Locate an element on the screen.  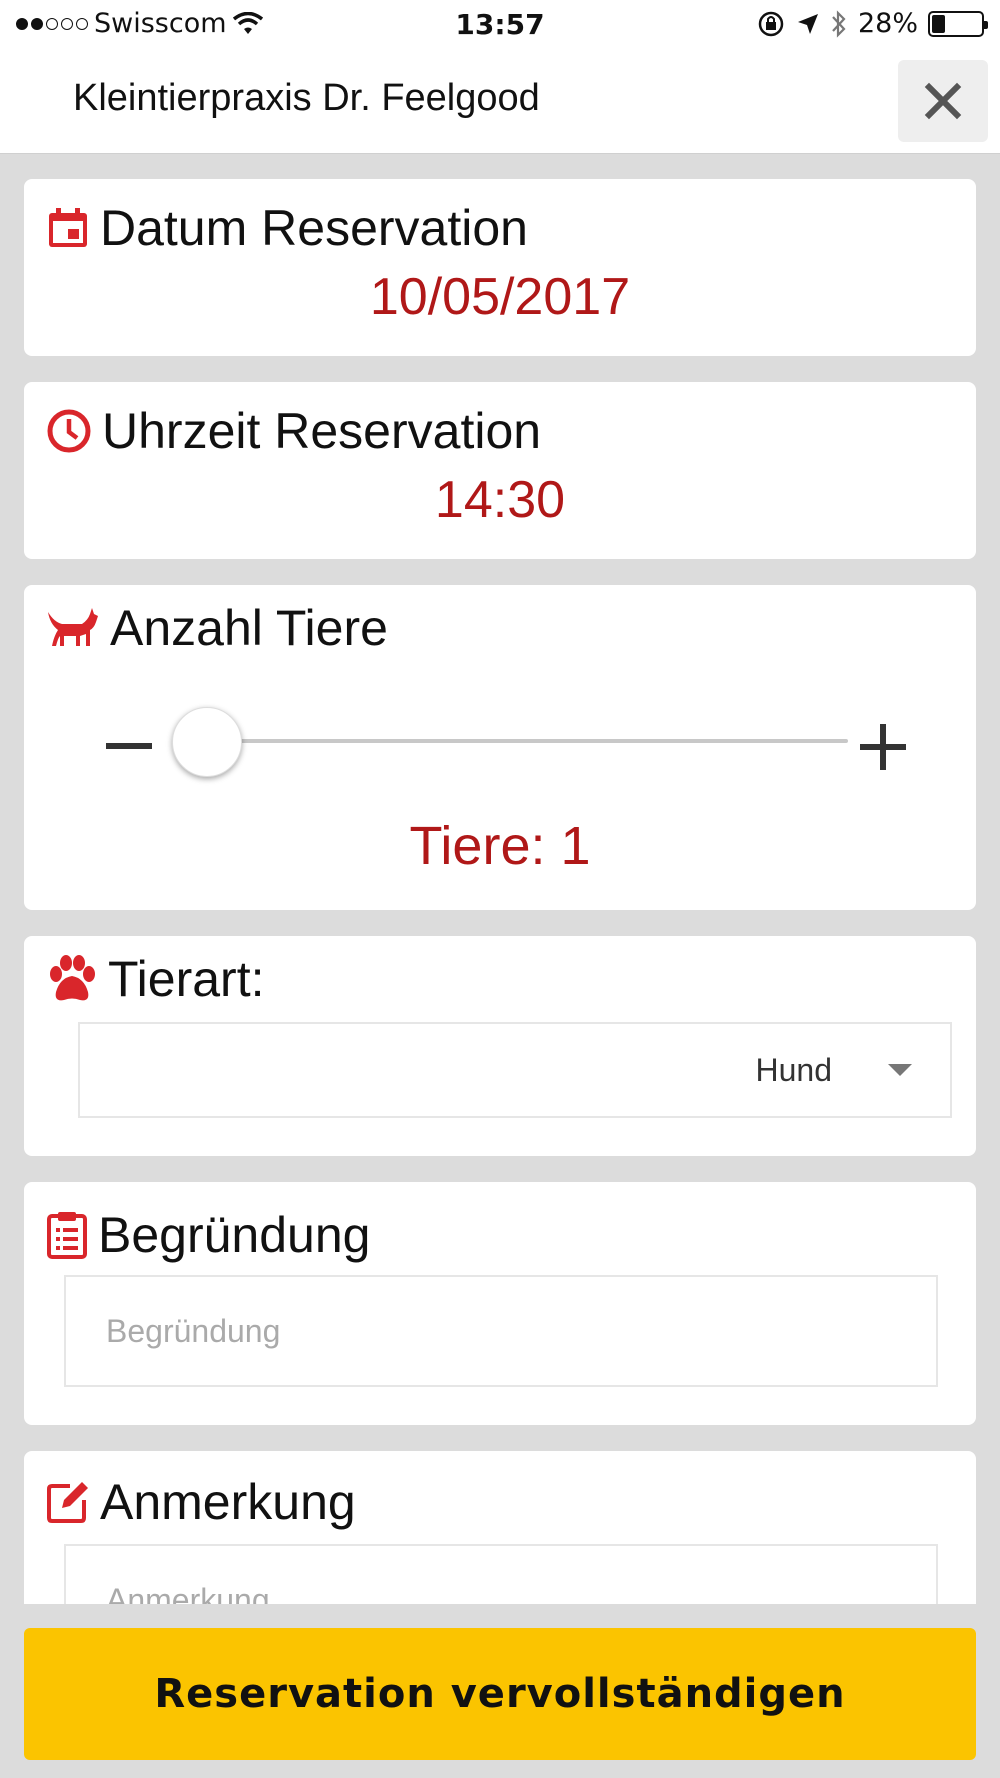
close-icon is located at coordinates (943, 101).